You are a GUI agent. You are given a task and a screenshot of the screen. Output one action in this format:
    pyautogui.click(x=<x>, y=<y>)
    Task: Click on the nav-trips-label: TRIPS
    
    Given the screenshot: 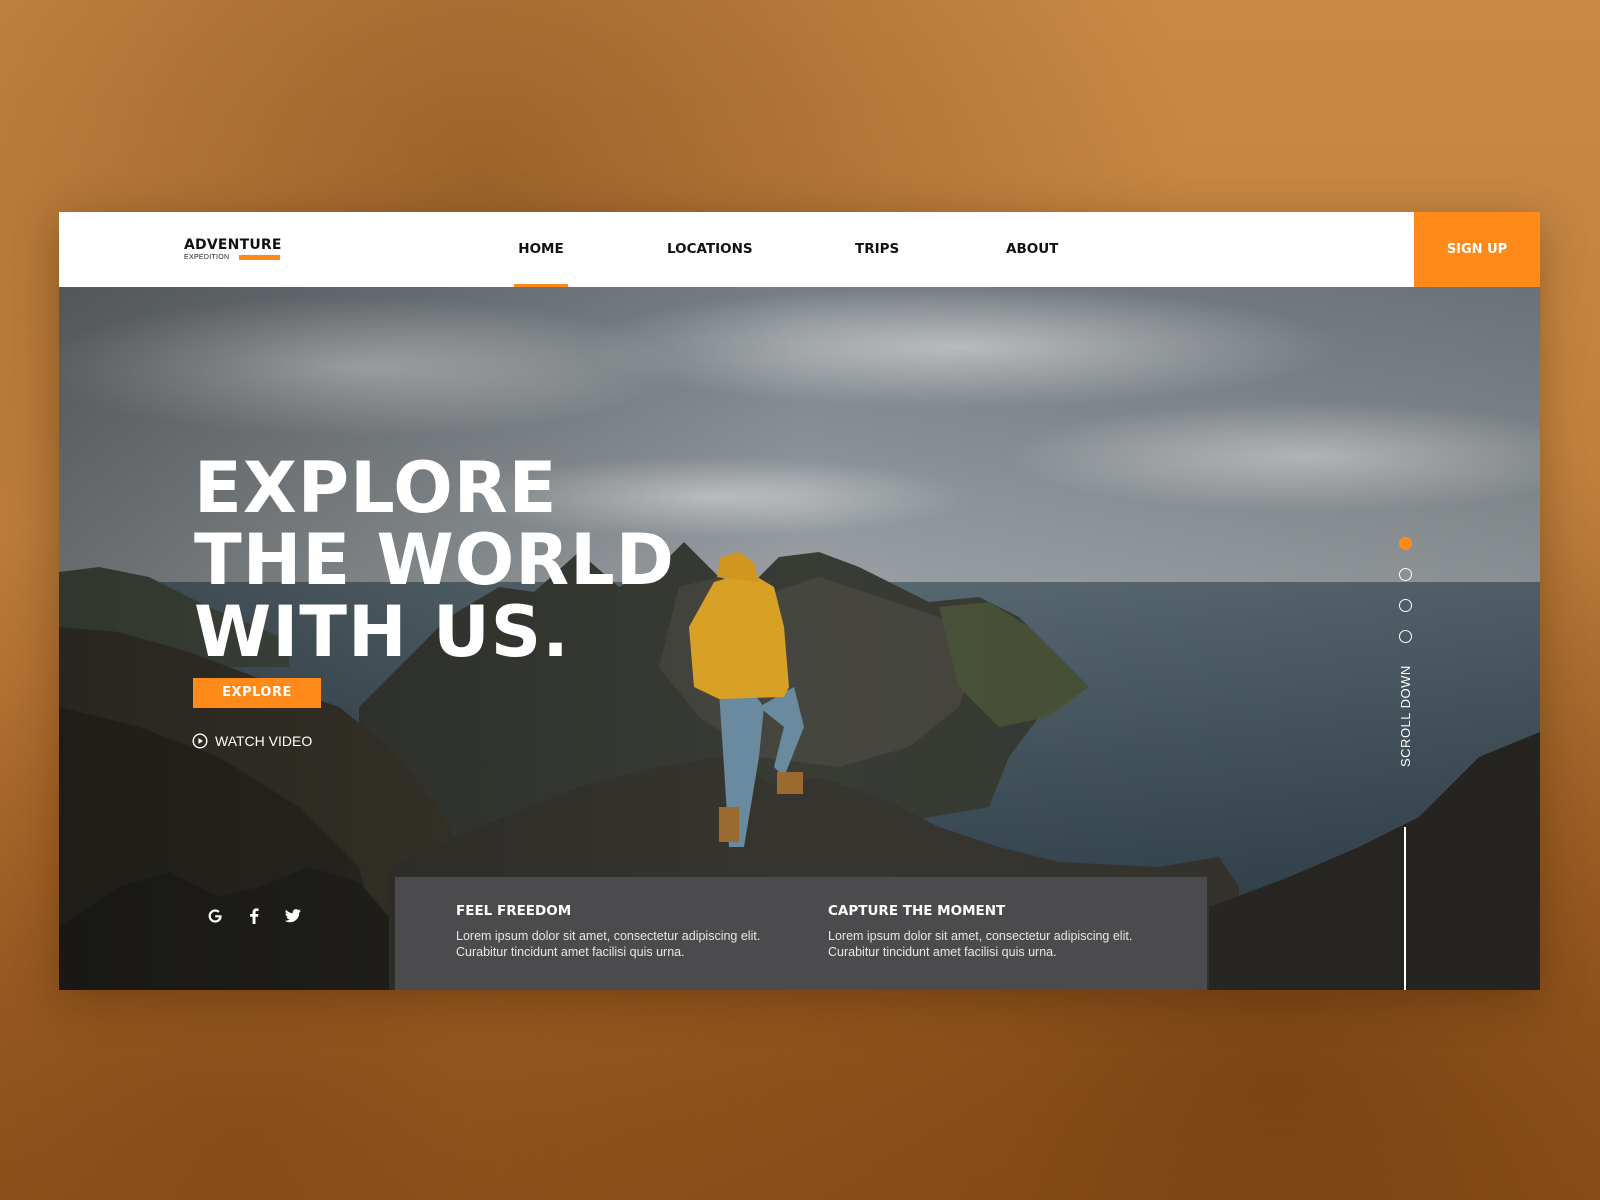 What is the action you would take?
    pyautogui.click(x=877, y=249)
    